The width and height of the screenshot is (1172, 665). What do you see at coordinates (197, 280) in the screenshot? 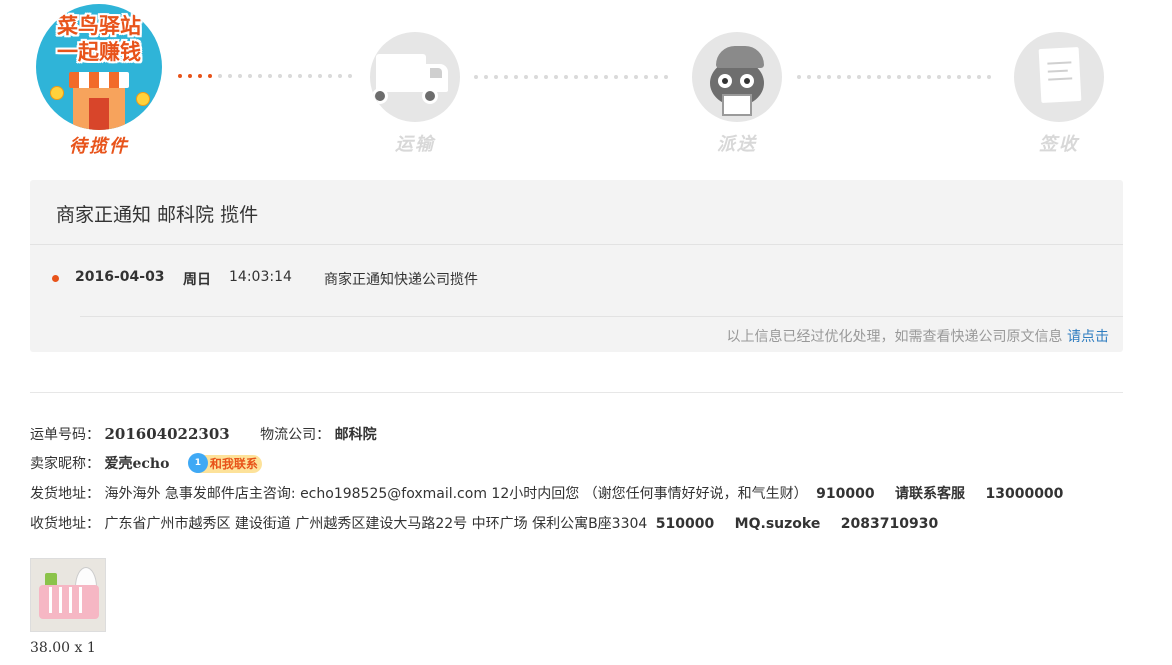
I see `event-weekday: 周日` at bounding box center [197, 280].